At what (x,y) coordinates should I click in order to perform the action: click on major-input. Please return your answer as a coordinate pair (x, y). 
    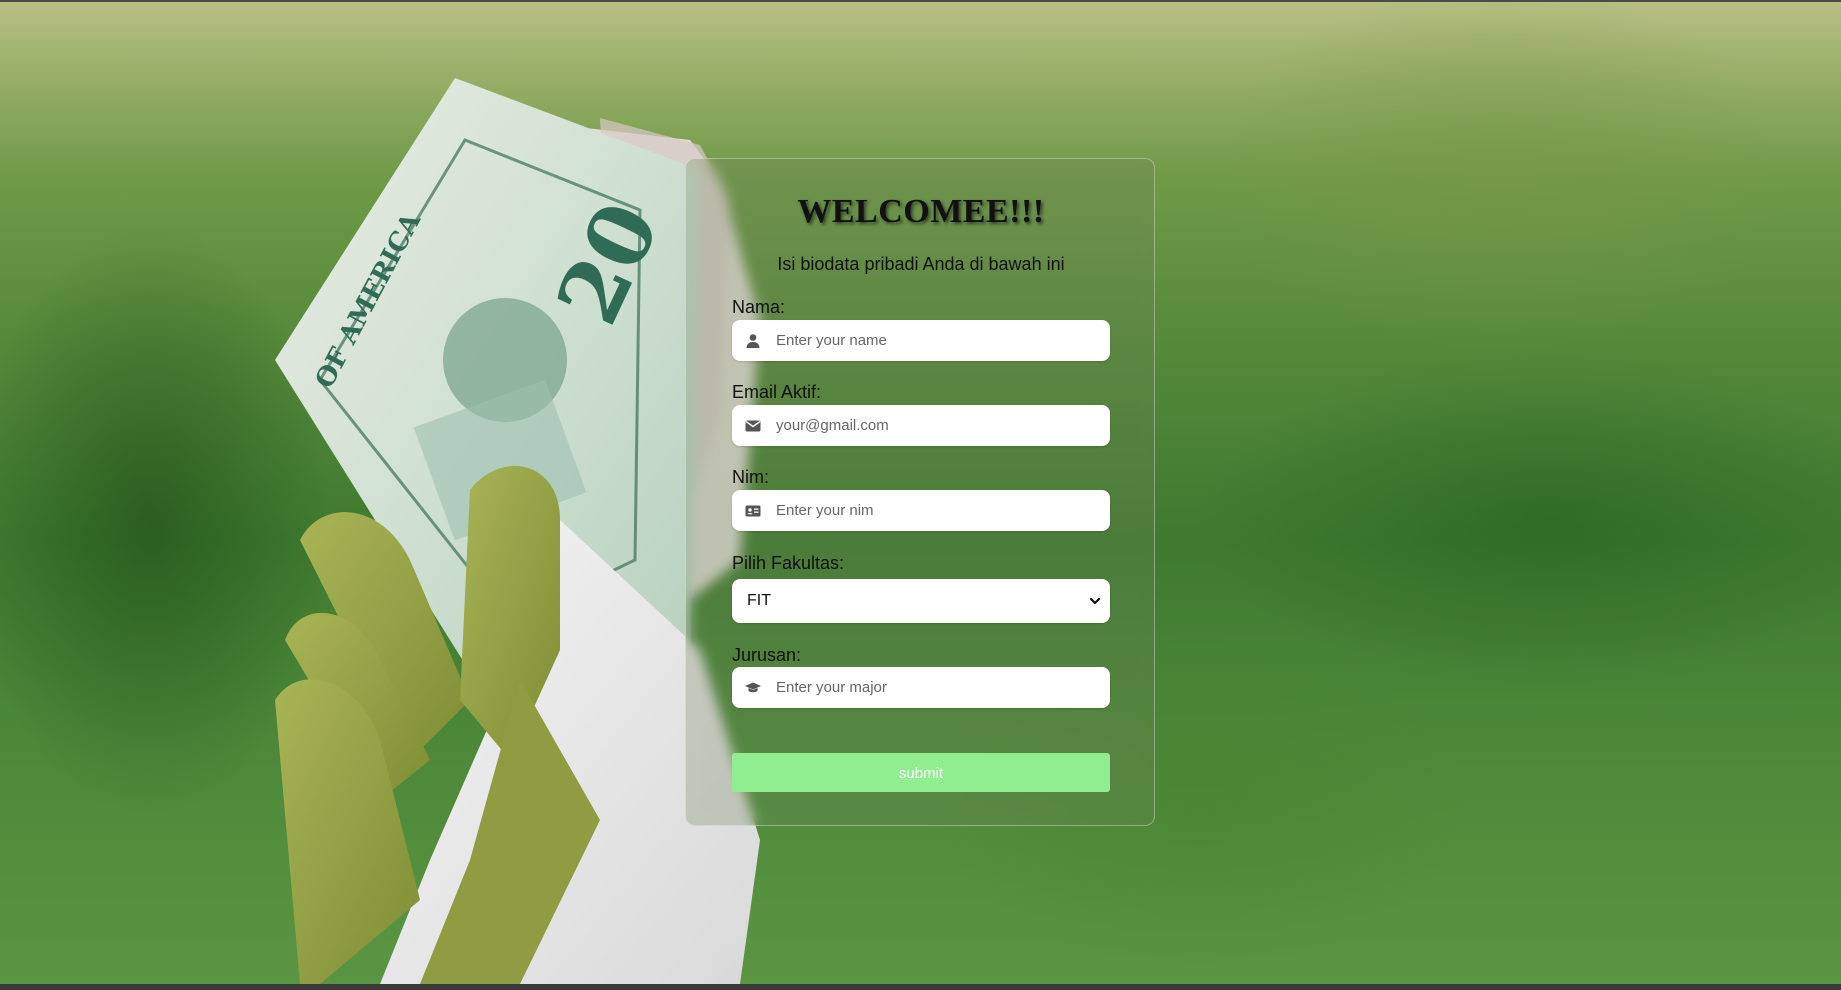
    Looking at the image, I should click on (936, 687).